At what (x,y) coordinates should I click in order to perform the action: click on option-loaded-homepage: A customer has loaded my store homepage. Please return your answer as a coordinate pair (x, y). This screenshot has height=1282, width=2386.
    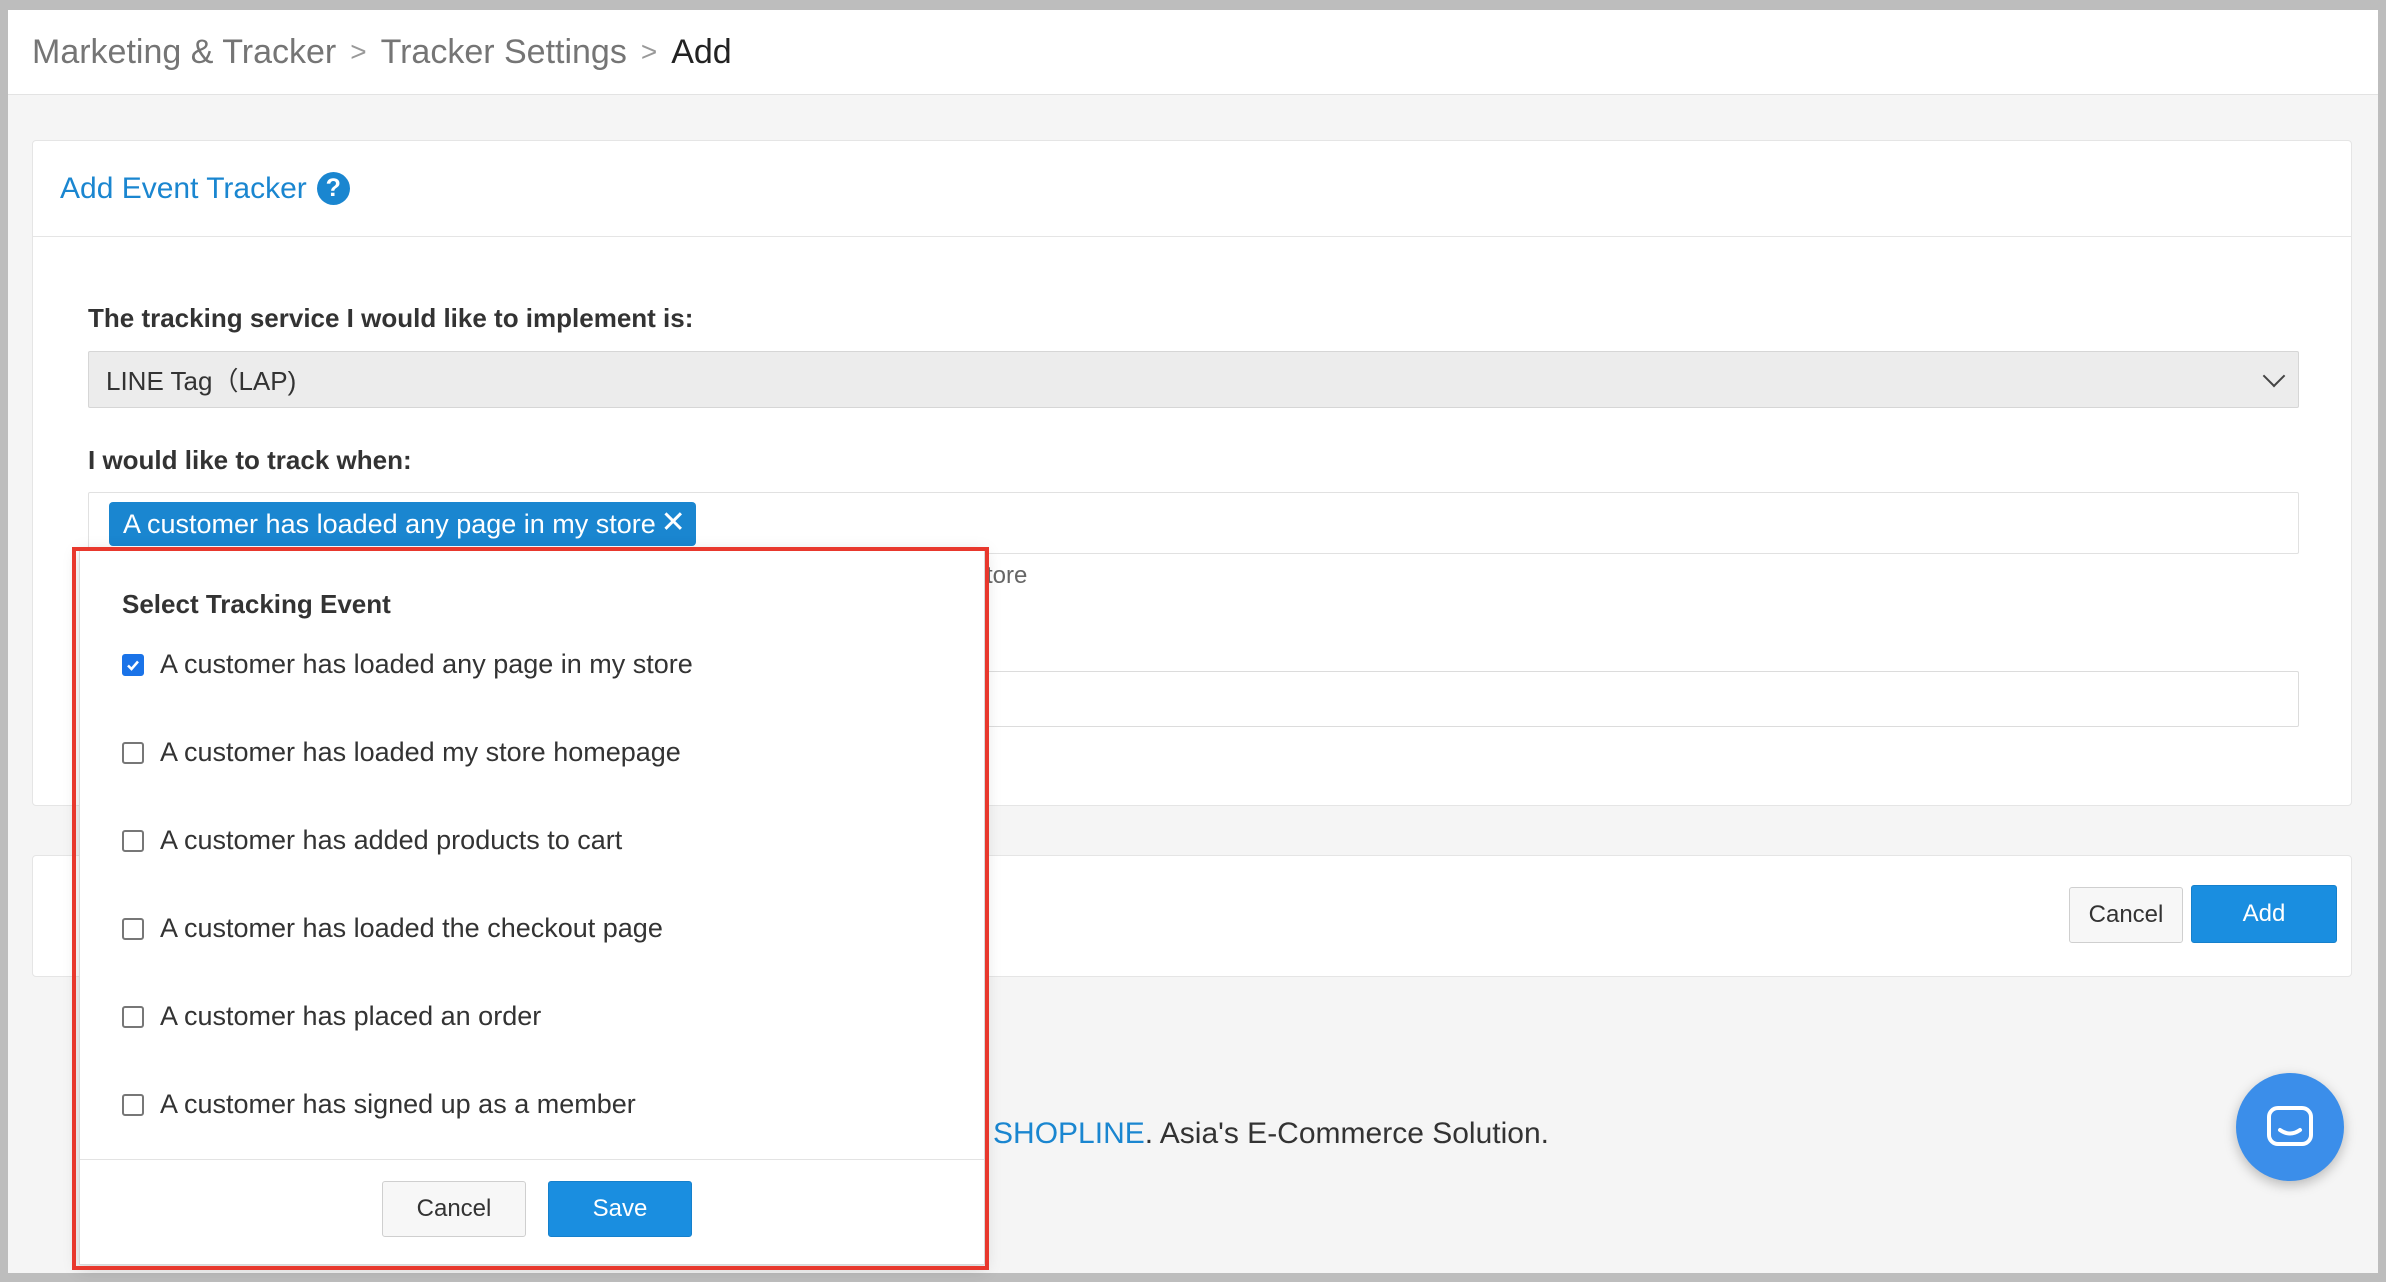
    Looking at the image, I should click on (401, 752).